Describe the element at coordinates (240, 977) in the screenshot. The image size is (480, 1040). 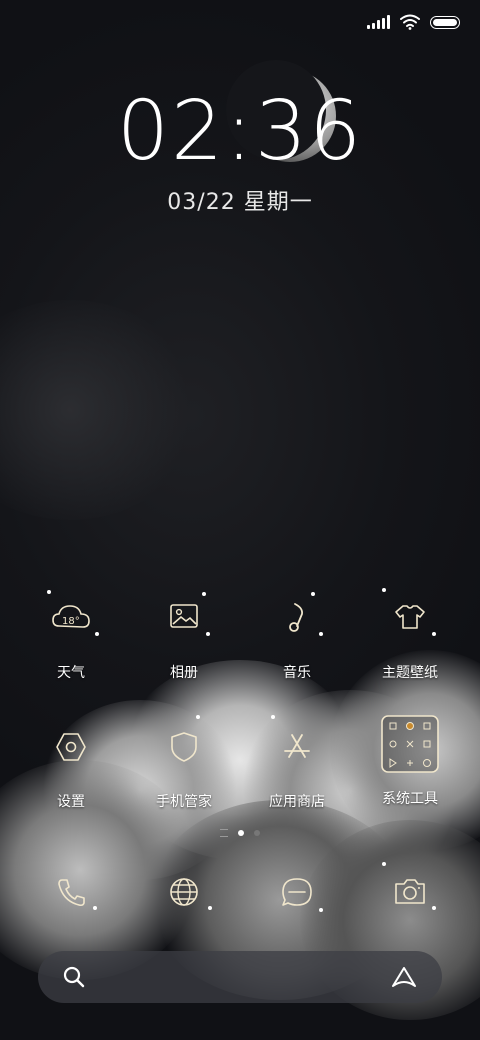
I see `search-bar` at that location.